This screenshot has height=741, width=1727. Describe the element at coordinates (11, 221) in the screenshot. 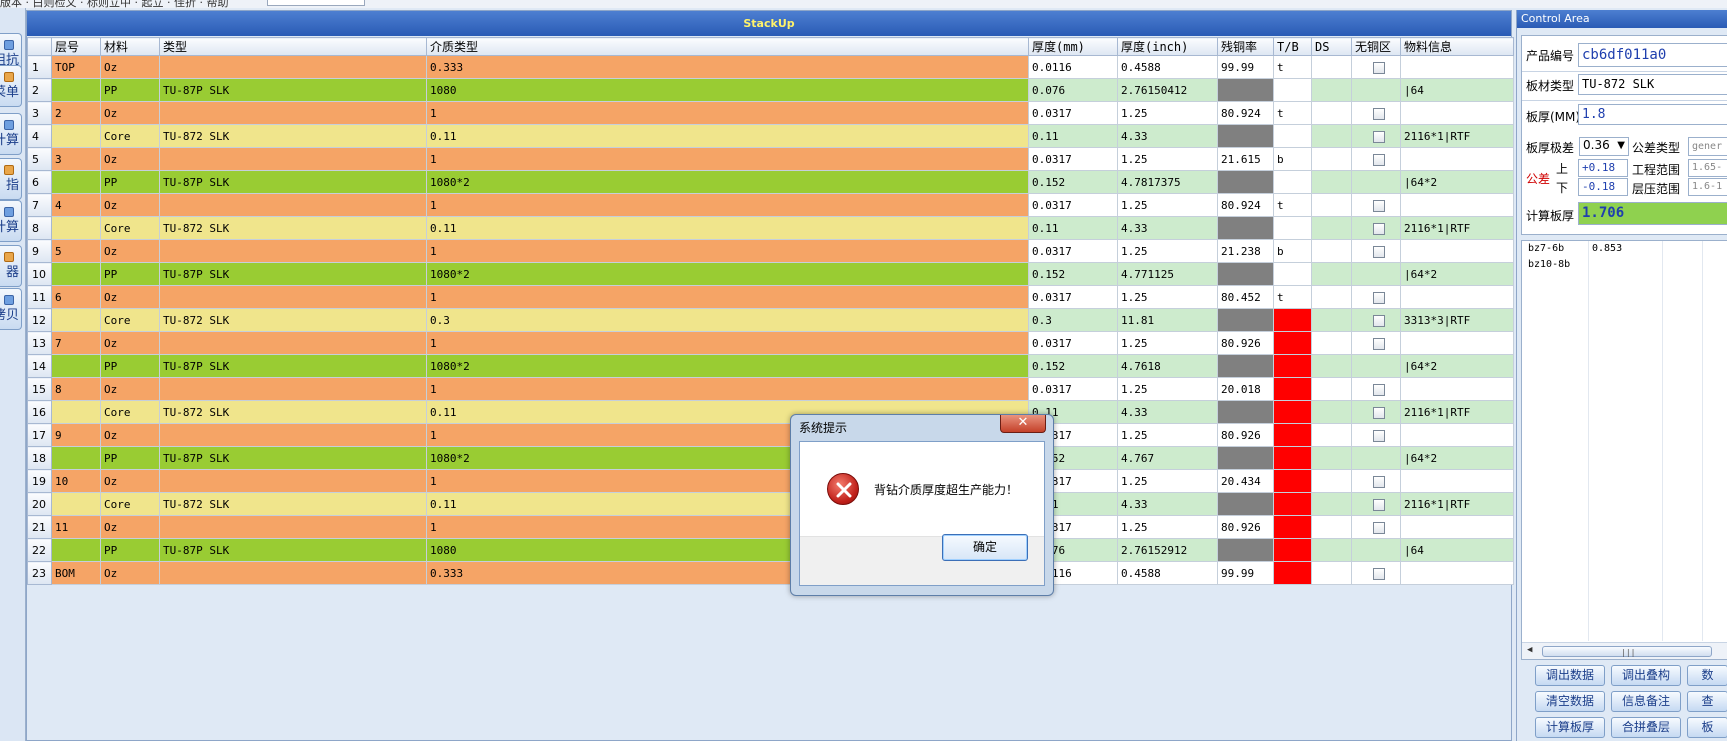

I see `left-toolbar-button: 计算` at that location.